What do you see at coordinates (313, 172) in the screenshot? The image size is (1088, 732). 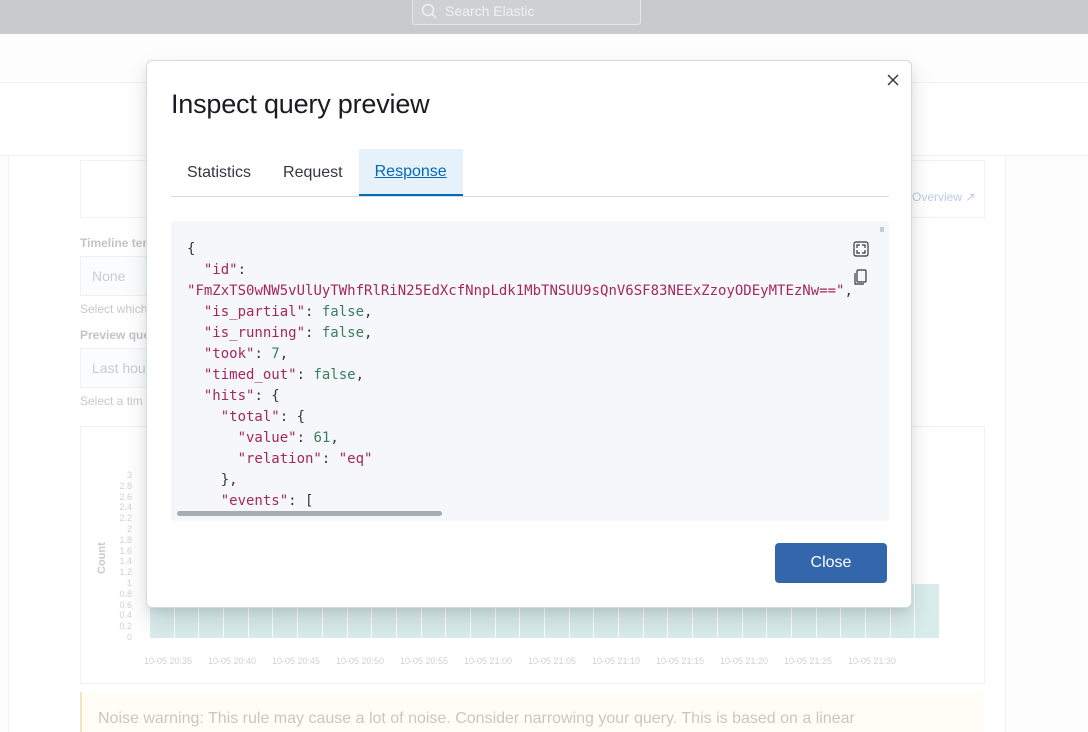 I see `tab-request: Request` at bounding box center [313, 172].